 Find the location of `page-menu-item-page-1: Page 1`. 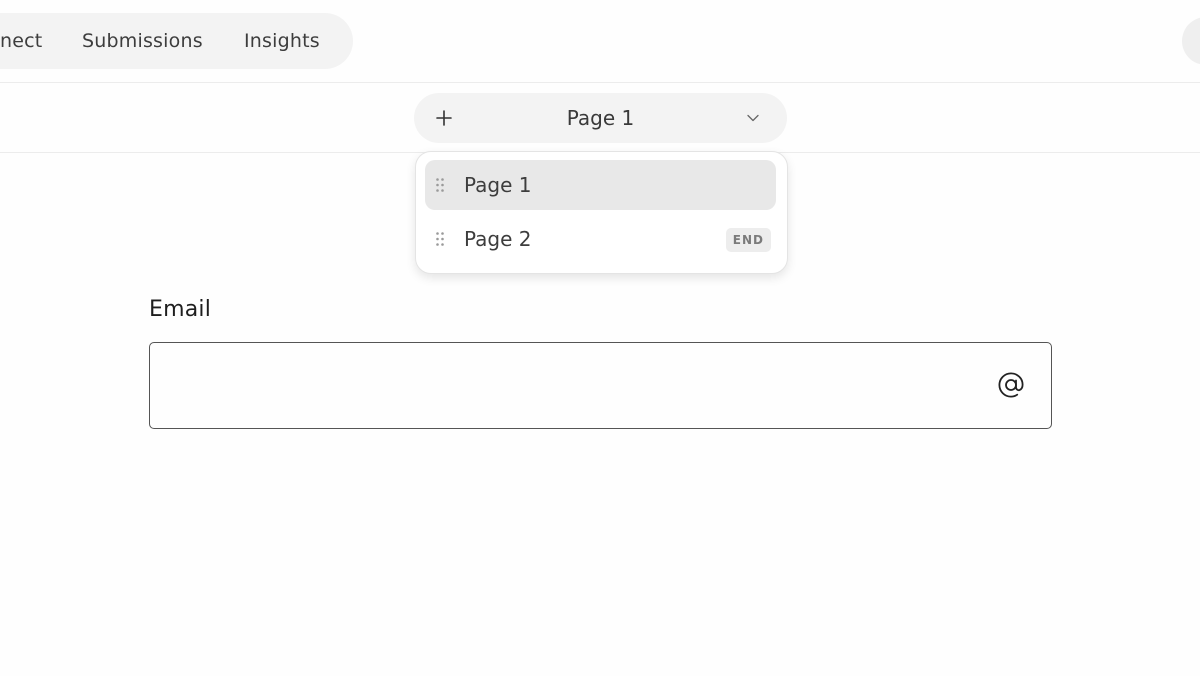

page-menu-item-page-1: Page 1 is located at coordinates (600, 185).